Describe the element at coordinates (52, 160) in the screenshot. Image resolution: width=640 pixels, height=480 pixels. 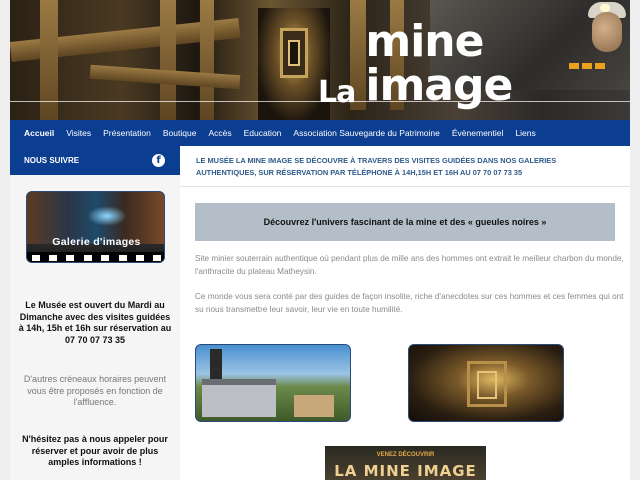
I see `follow-label: NOUS SUIVRE` at that location.